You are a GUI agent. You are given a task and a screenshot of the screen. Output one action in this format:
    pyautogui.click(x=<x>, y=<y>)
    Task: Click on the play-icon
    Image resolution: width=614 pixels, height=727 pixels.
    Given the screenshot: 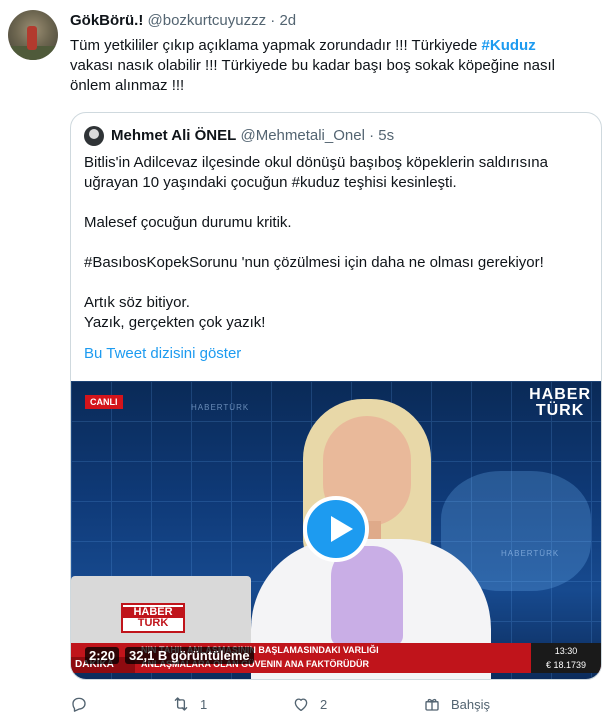 What is the action you would take?
    pyautogui.click(x=342, y=529)
    